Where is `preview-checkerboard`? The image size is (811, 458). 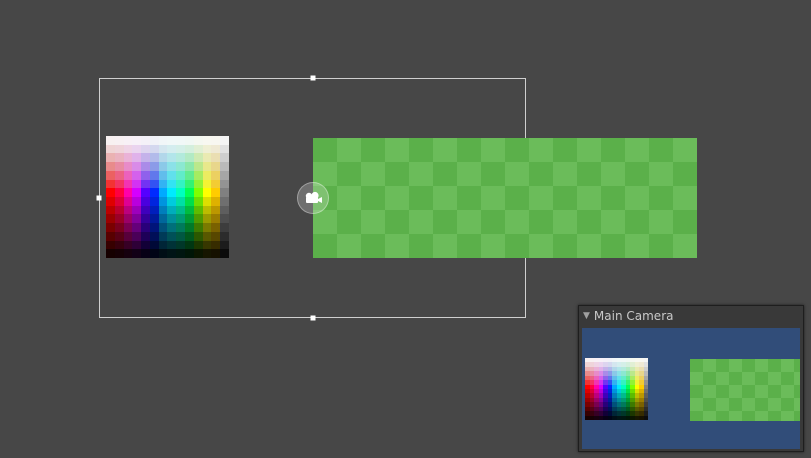
preview-checkerboard is located at coordinates (745, 390).